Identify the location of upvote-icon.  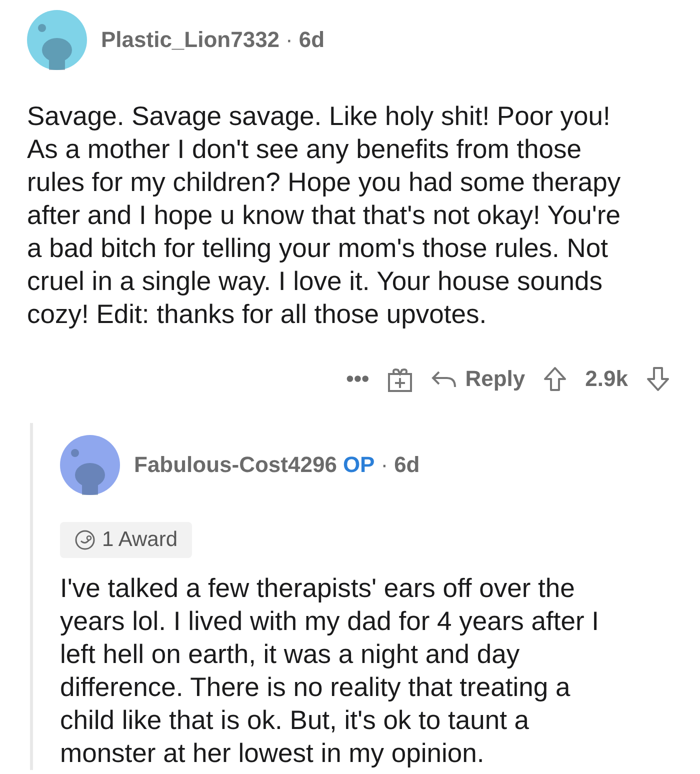
(555, 379).